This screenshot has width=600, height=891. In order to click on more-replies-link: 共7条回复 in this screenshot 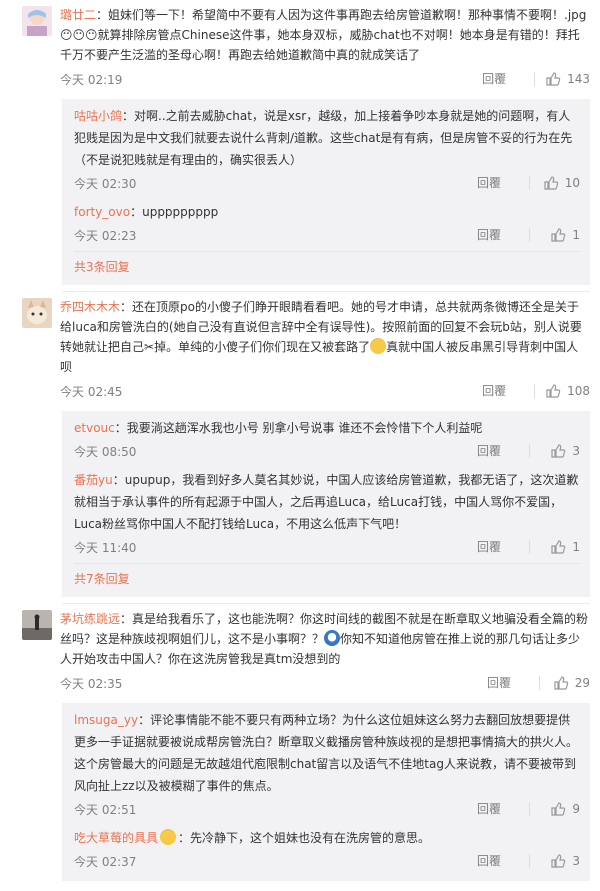, I will do `click(327, 578)`.